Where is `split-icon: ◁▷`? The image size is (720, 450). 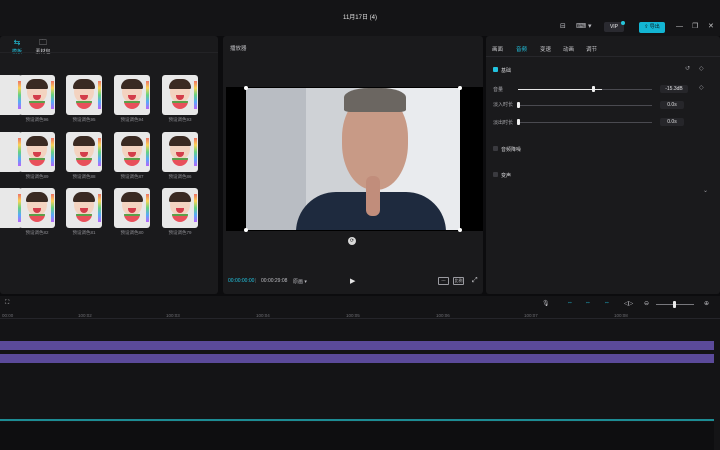 split-icon: ◁▷ is located at coordinates (628, 303).